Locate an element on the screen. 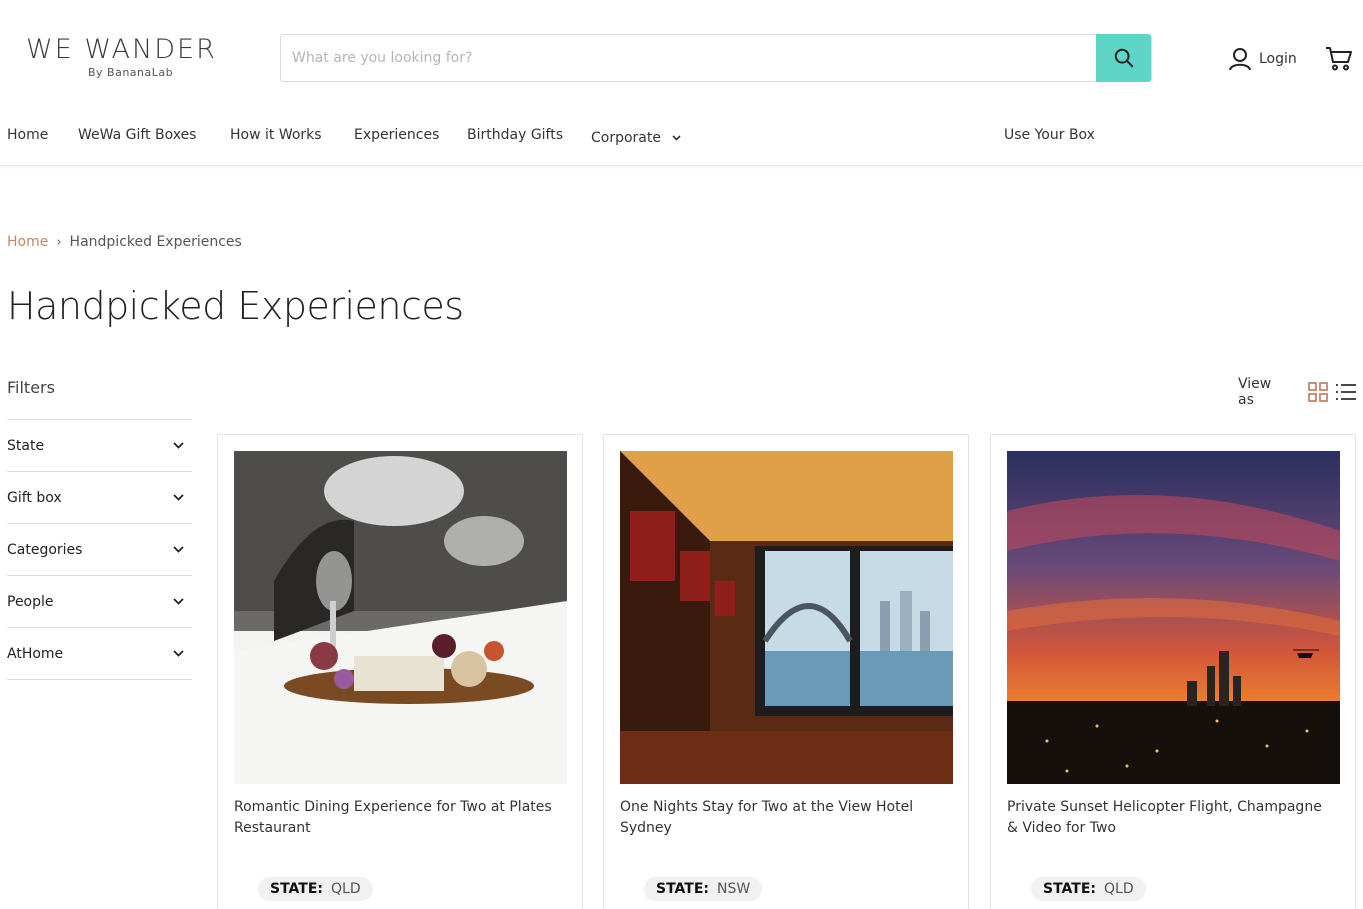  filters-heading: Filters is located at coordinates (31, 387).